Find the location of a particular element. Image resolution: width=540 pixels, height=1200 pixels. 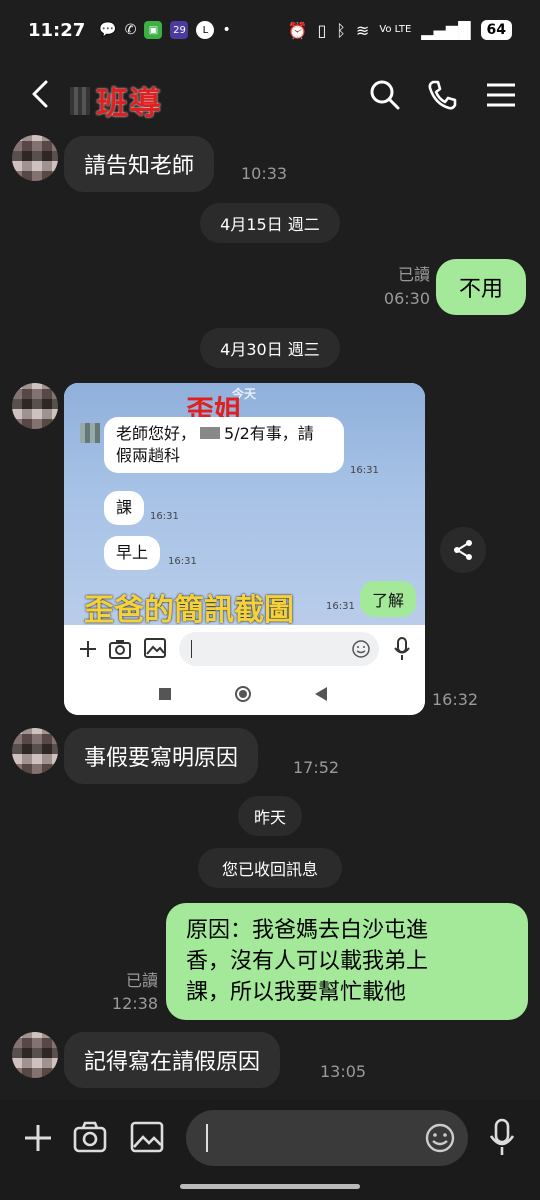

home-icon is located at coordinates (243, 694).